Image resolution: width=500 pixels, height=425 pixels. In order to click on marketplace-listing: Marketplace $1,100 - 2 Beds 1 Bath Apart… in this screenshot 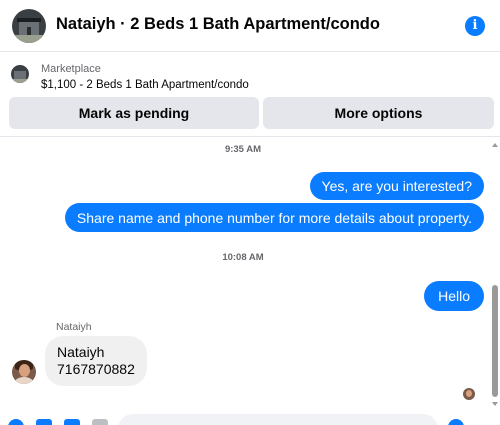, I will do `click(250, 75)`.